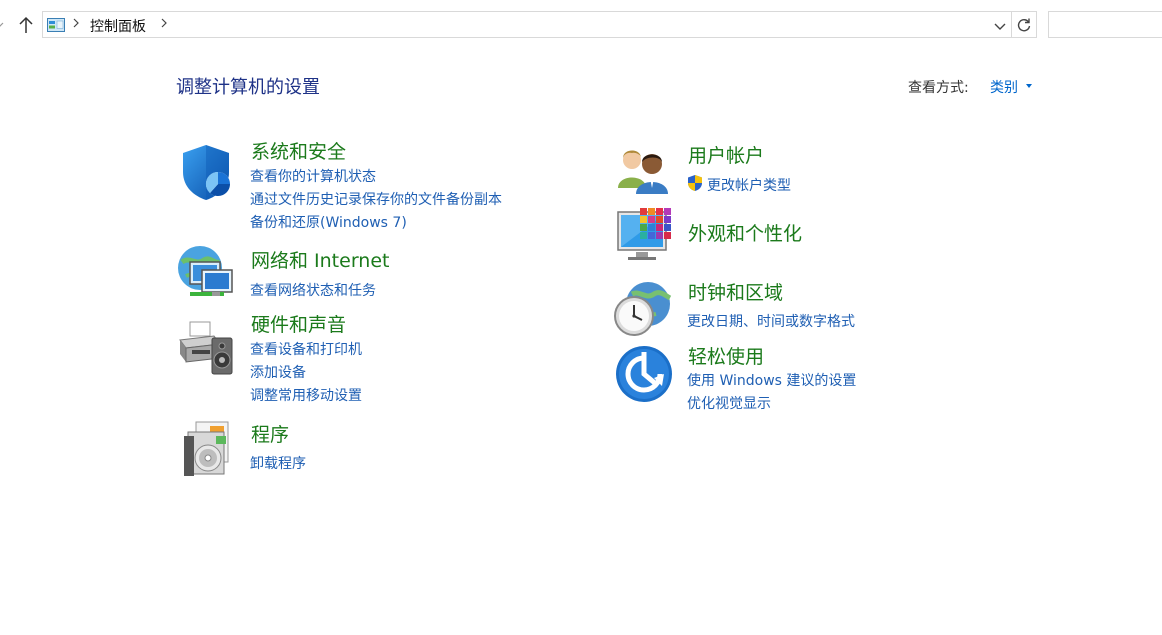  Describe the element at coordinates (270, 433) in the screenshot. I see `category-programs: 程序` at that location.